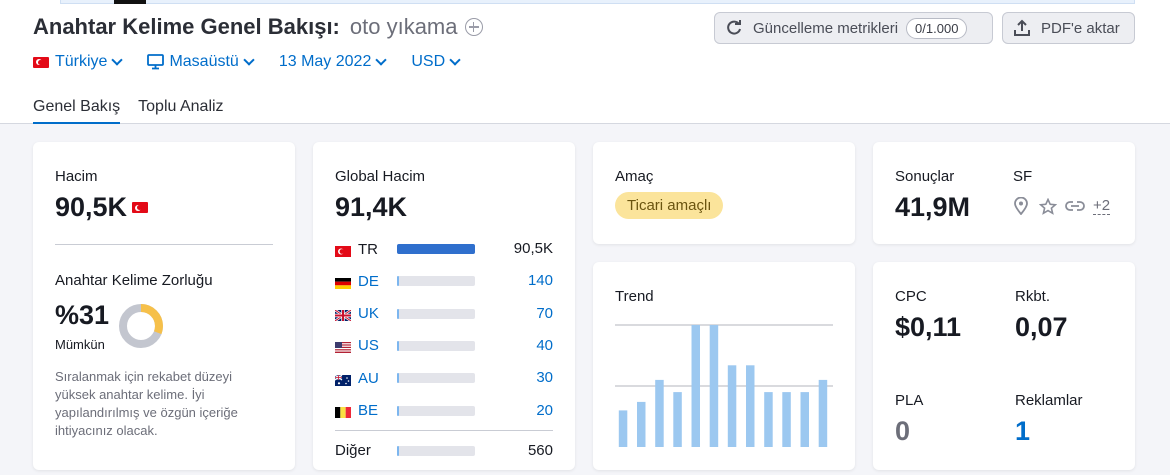  What do you see at coordinates (1023, 176) in the screenshot?
I see `serp-features-label: SF` at bounding box center [1023, 176].